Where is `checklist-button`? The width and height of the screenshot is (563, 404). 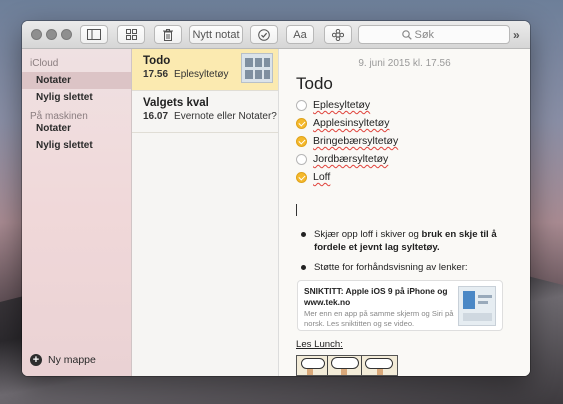 checklist-button is located at coordinates (264, 34).